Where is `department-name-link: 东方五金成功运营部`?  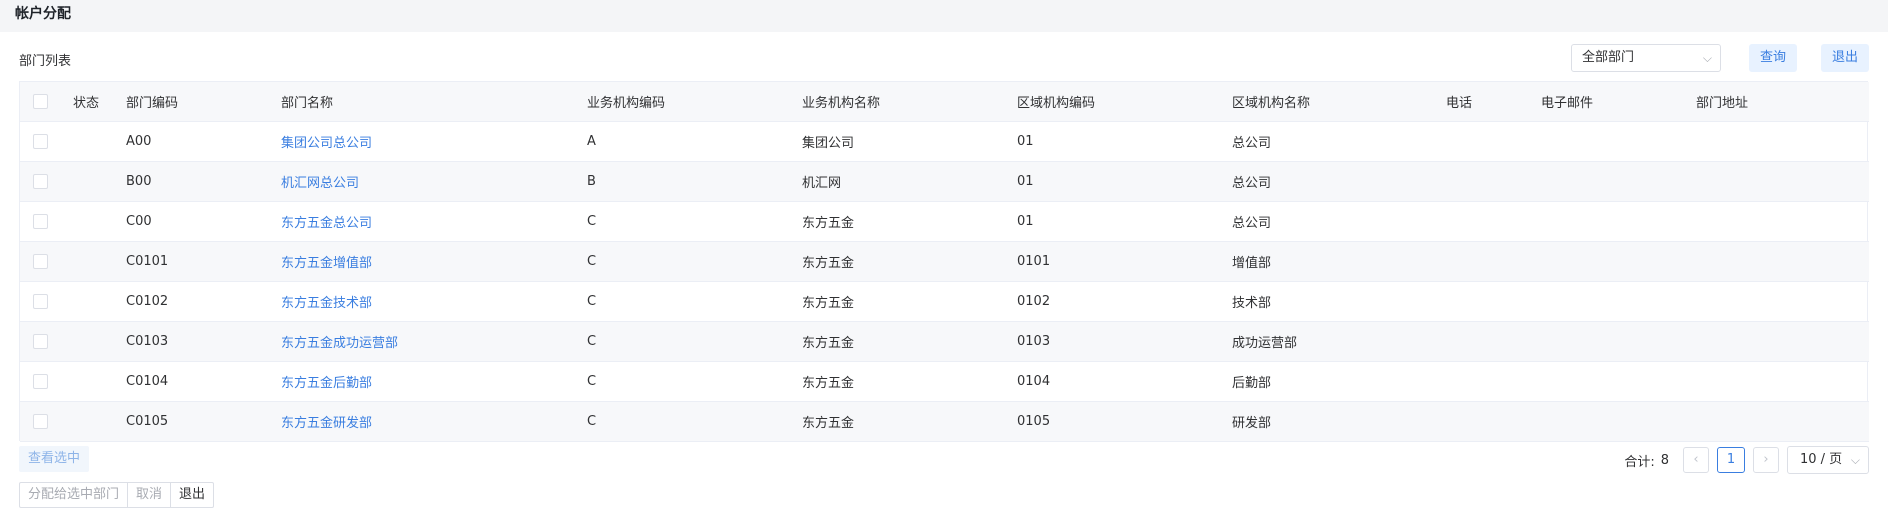
department-name-link: 东方五金成功运营部 is located at coordinates (434, 341).